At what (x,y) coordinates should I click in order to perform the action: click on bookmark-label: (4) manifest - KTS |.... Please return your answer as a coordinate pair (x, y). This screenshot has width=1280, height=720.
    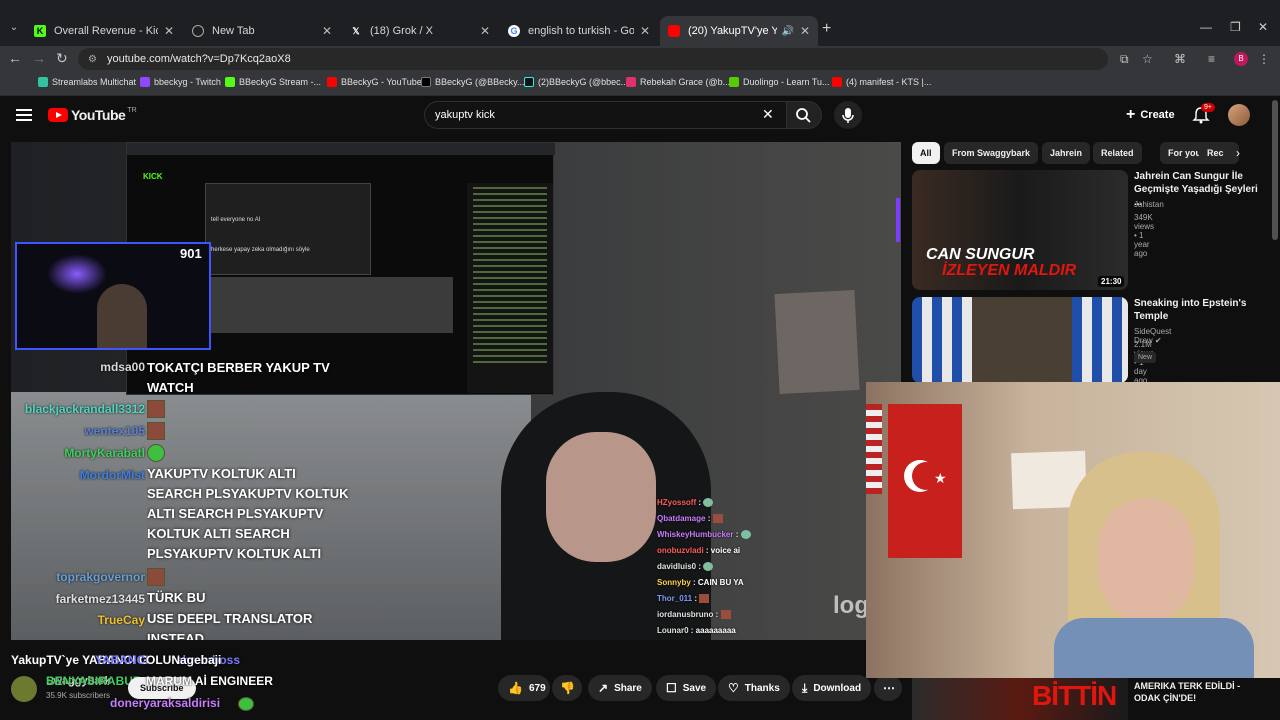
    Looking at the image, I should click on (889, 82).